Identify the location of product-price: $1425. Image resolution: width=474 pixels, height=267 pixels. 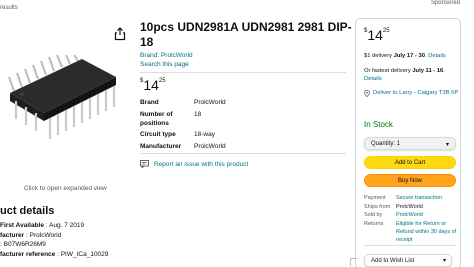
(153, 86).